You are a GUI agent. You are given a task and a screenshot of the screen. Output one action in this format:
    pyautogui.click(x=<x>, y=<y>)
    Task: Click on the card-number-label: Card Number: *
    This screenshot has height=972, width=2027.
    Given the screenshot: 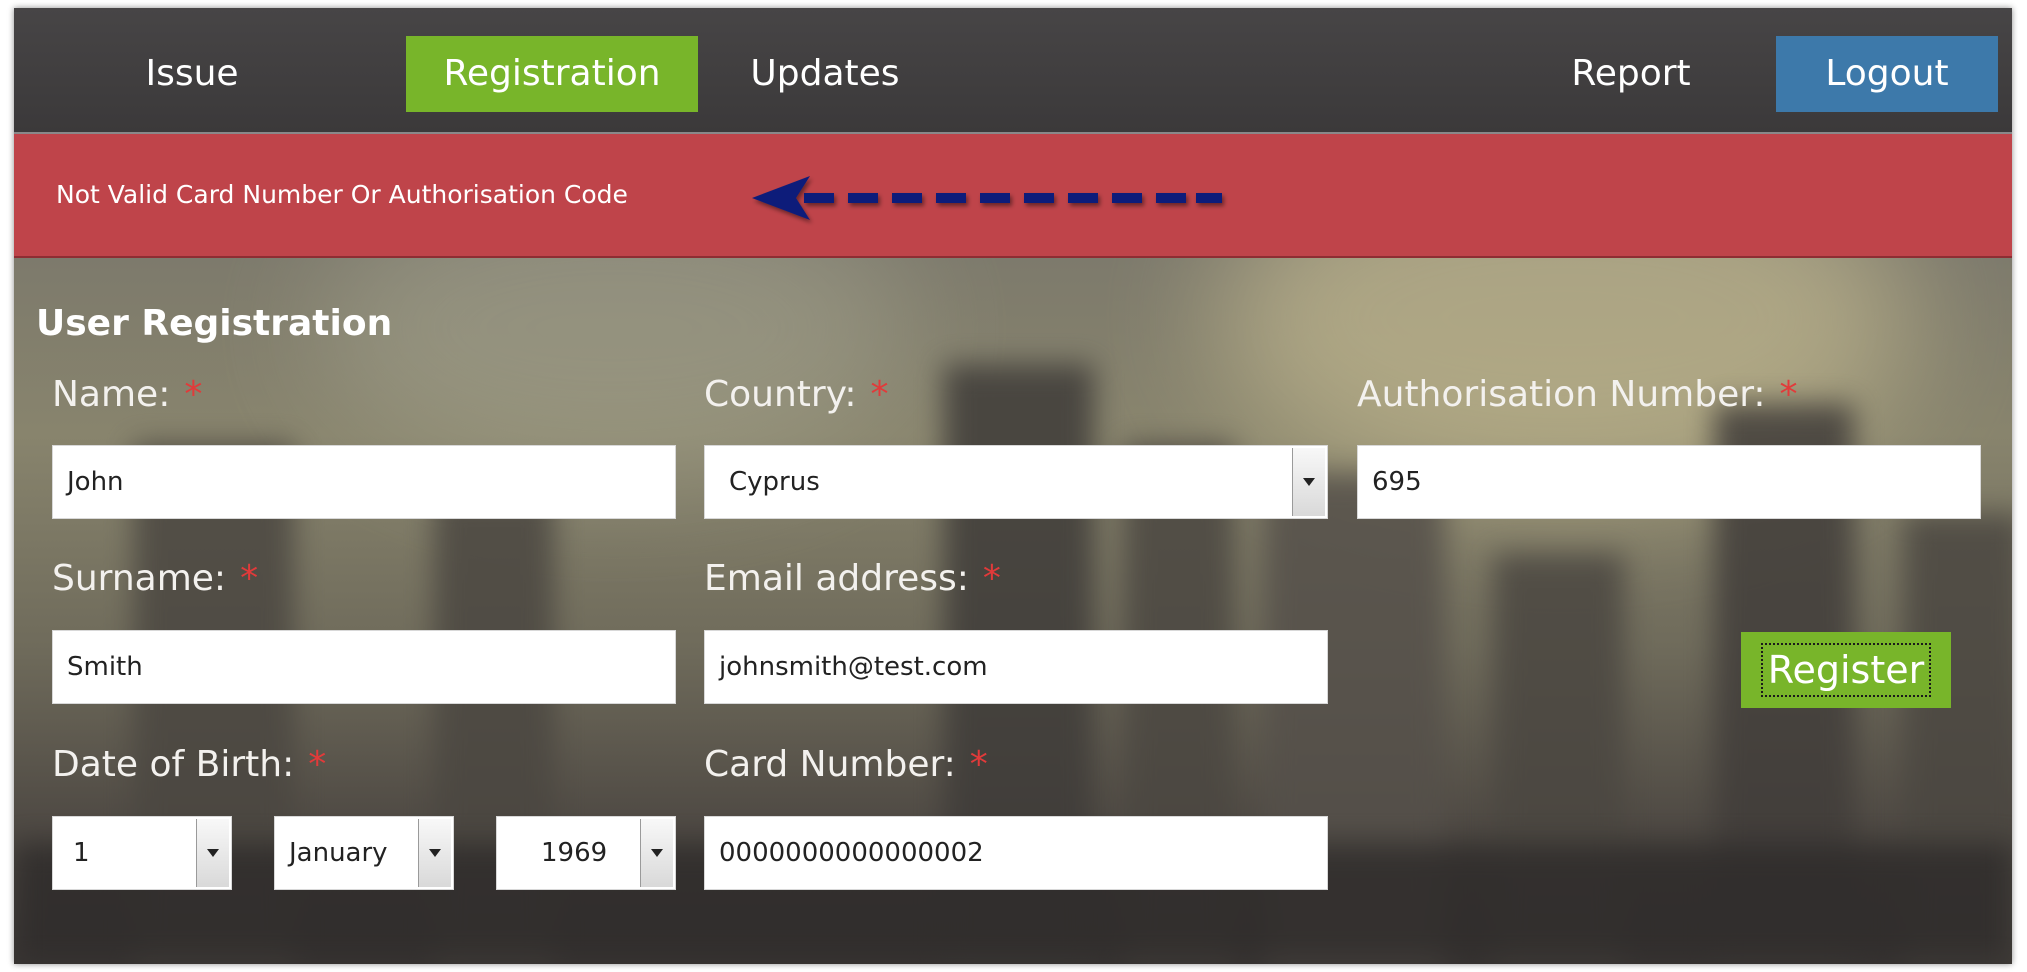 What is the action you would take?
    pyautogui.click(x=846, y=765)
    